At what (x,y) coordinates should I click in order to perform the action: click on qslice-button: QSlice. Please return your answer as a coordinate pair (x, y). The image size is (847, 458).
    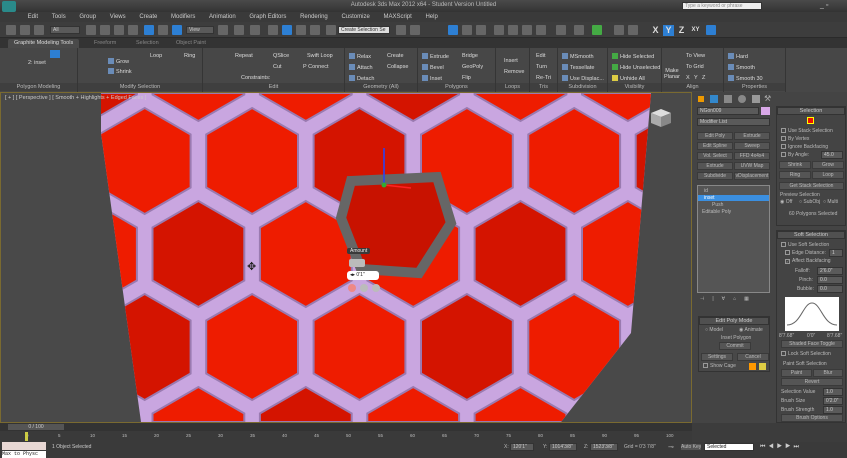
    Looking at the image, I should click on (281, 56).